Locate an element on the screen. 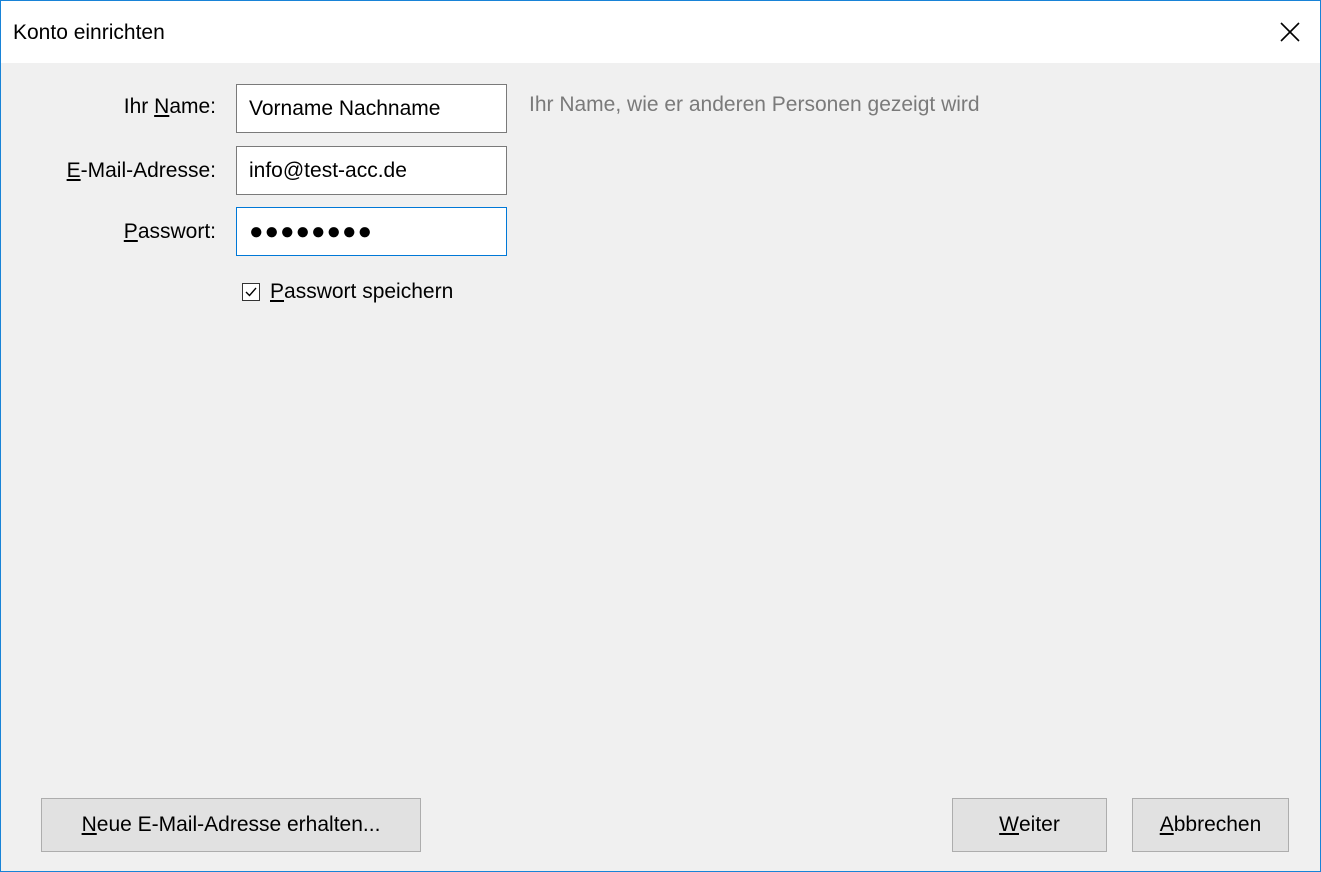 This screenshot has height=872, width=1321. next-button: Weiter is located at coordinates (1029, 825).